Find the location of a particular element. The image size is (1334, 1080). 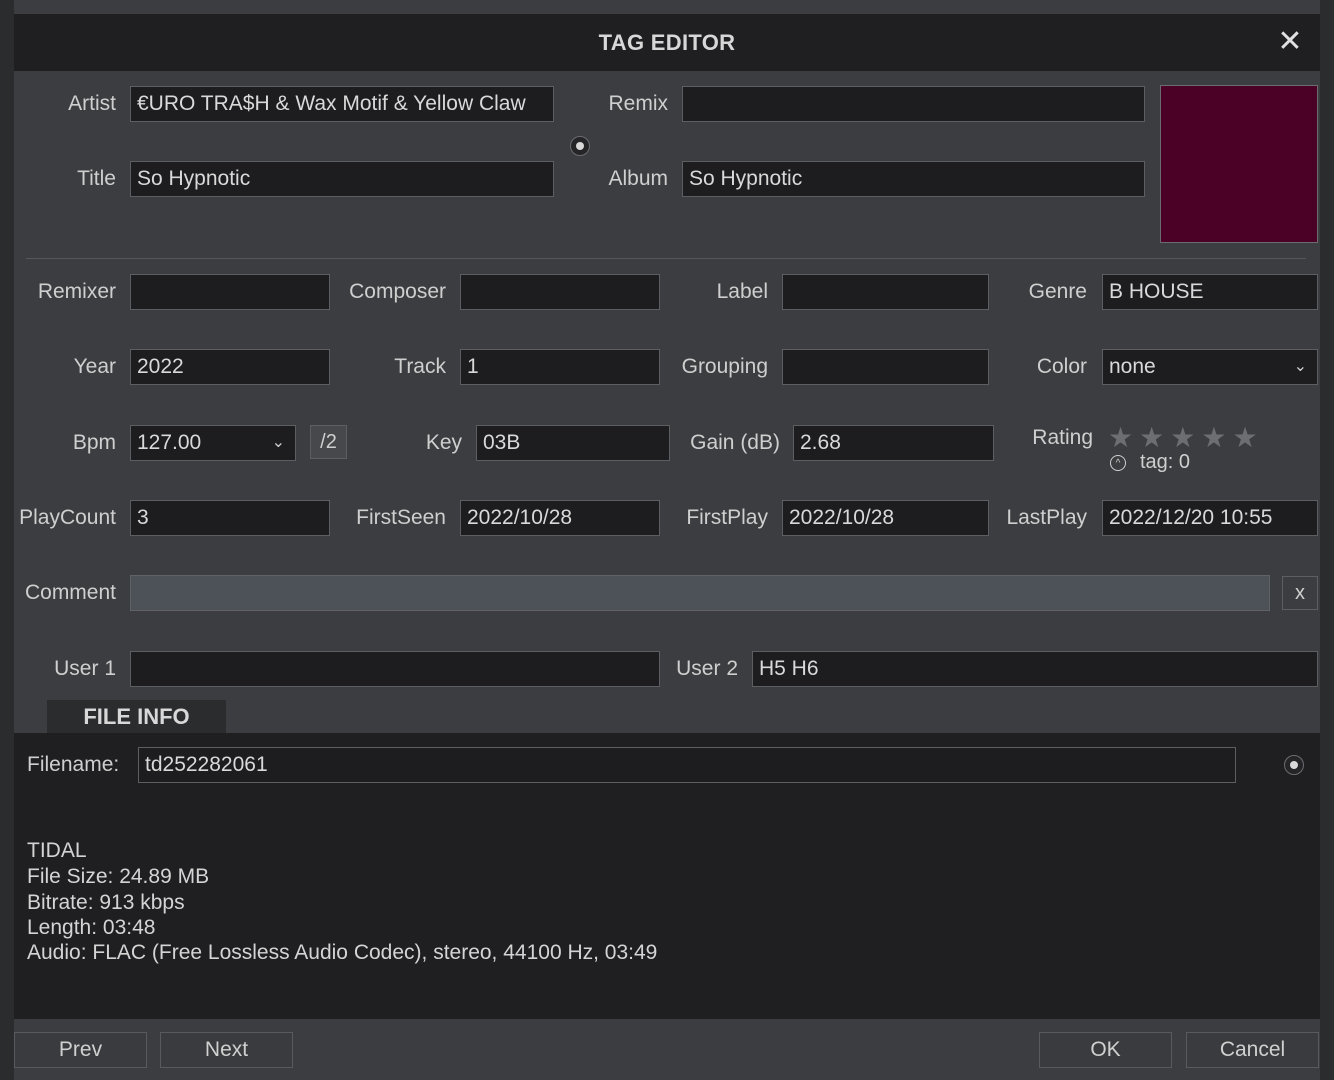

key-label: Key is located at coordinates (443, 442).